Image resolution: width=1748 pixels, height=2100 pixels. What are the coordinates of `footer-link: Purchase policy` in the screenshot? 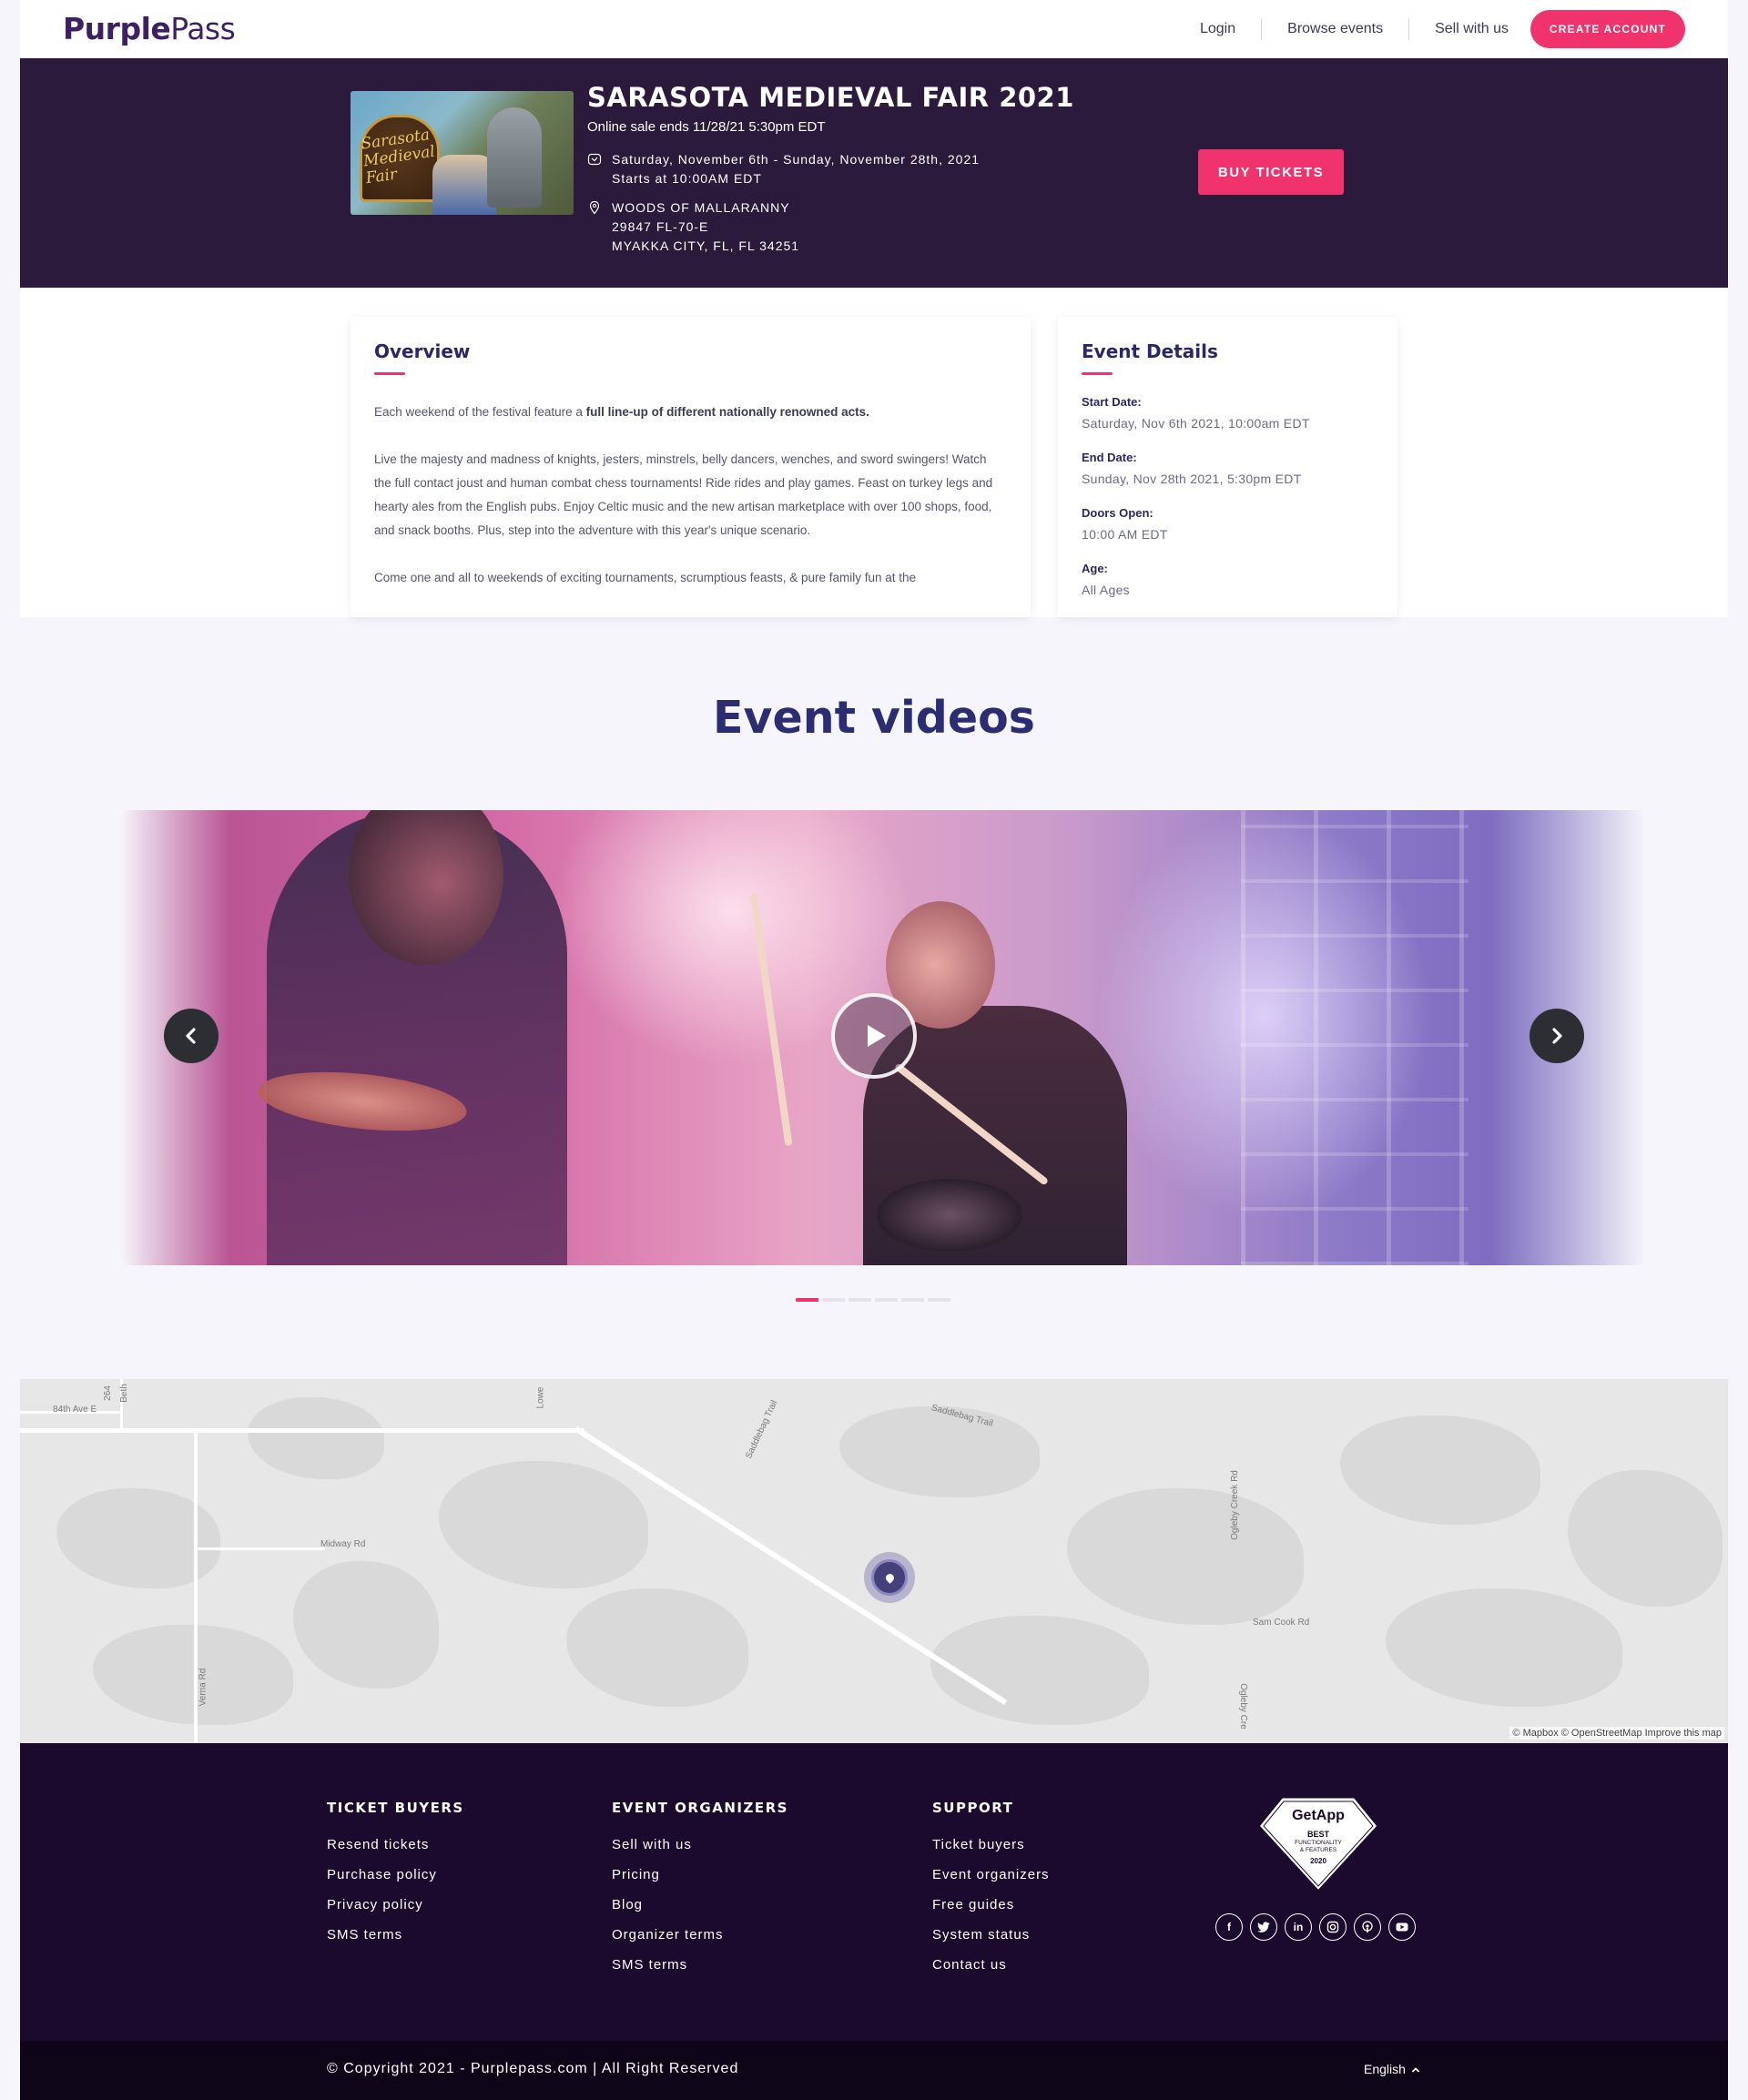 It's located at (395, 1875).